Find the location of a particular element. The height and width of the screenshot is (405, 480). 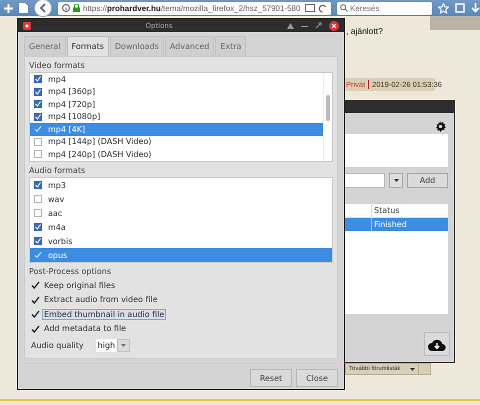

page-background is located at coordinates (455, 23).